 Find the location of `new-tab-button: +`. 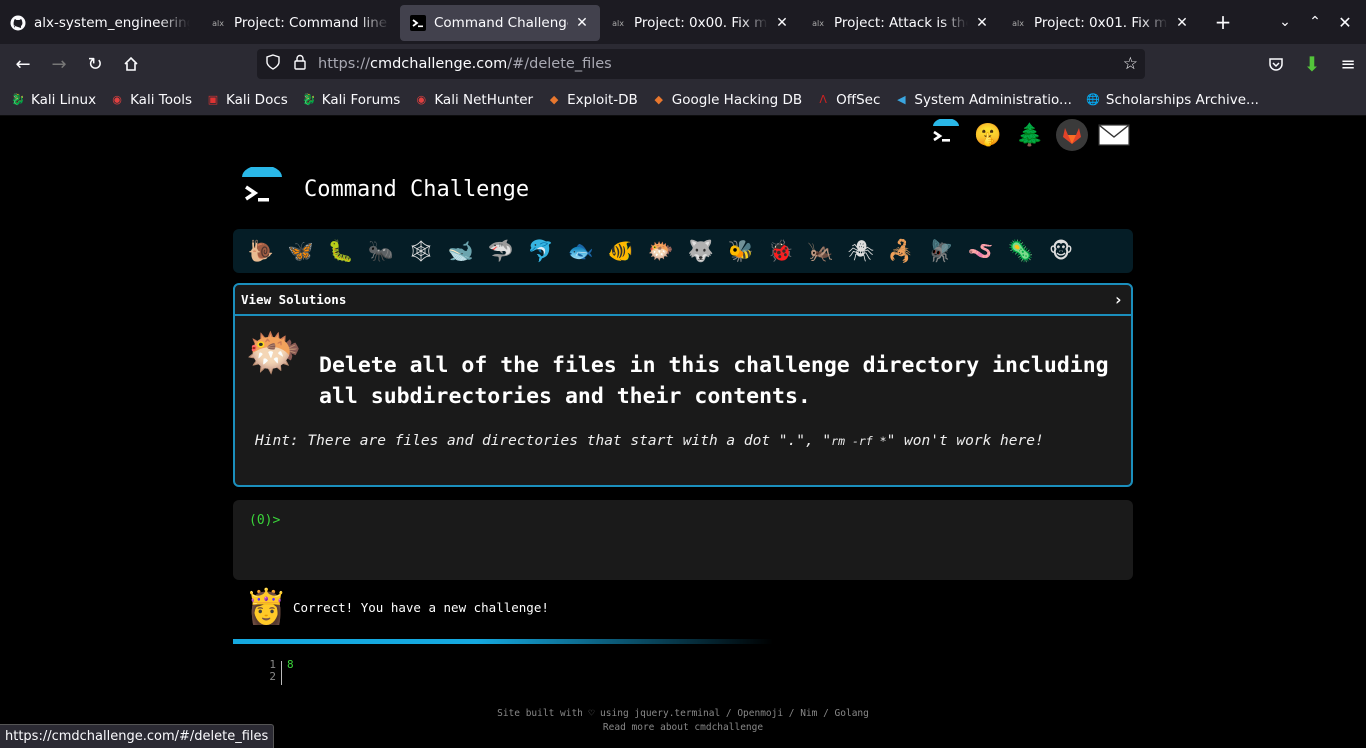

new-tab-button: + is located at coordinates (1223, 22).